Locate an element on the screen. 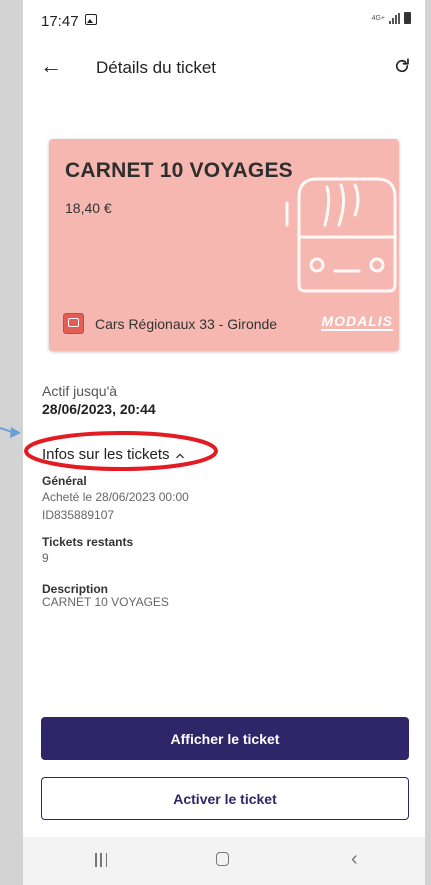  activate-ticket-button: Activer le ticket is located at coordinates (225, 798).